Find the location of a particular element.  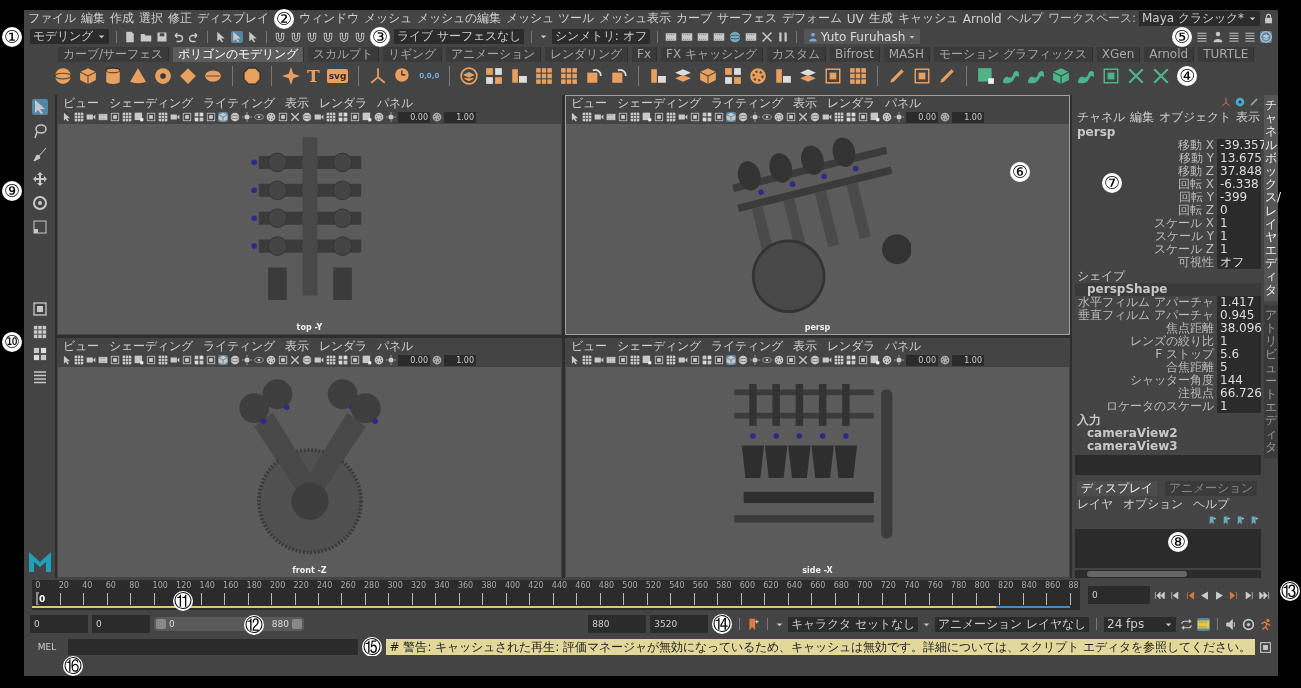

shelf-tab: MASH is located at coordinates (906, 54).